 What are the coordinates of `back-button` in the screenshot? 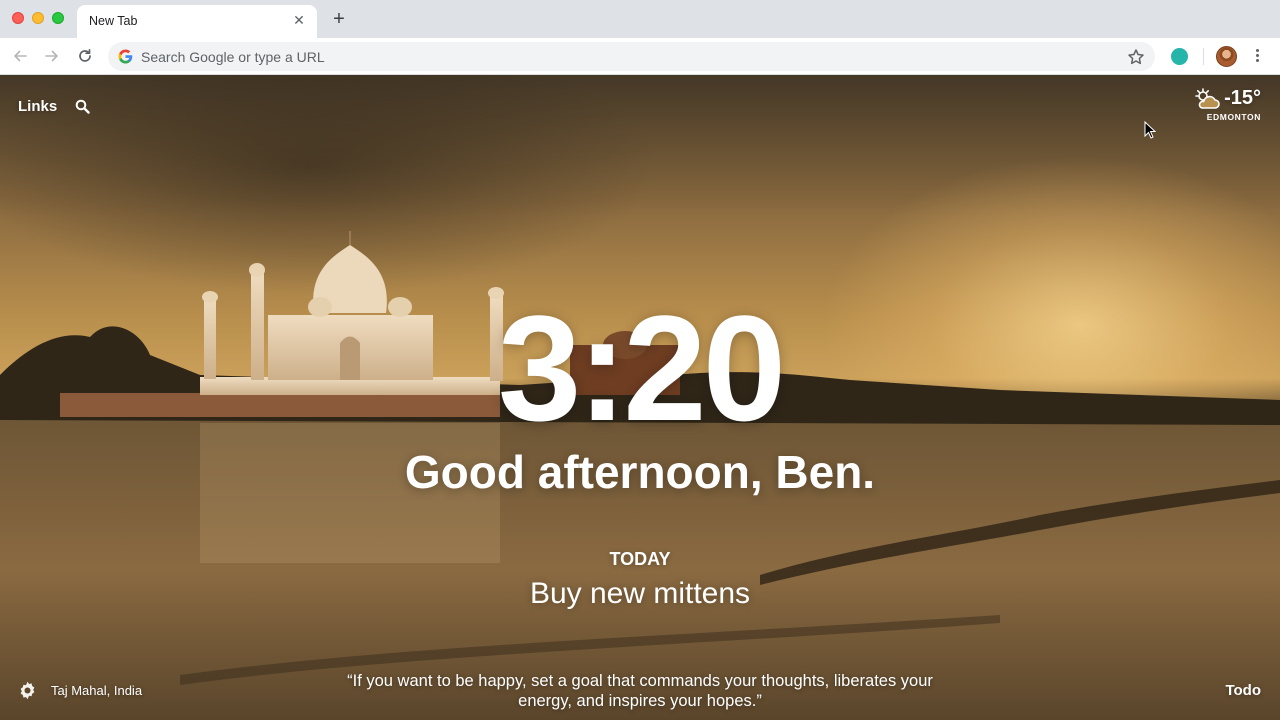 It's located at (20, 56).